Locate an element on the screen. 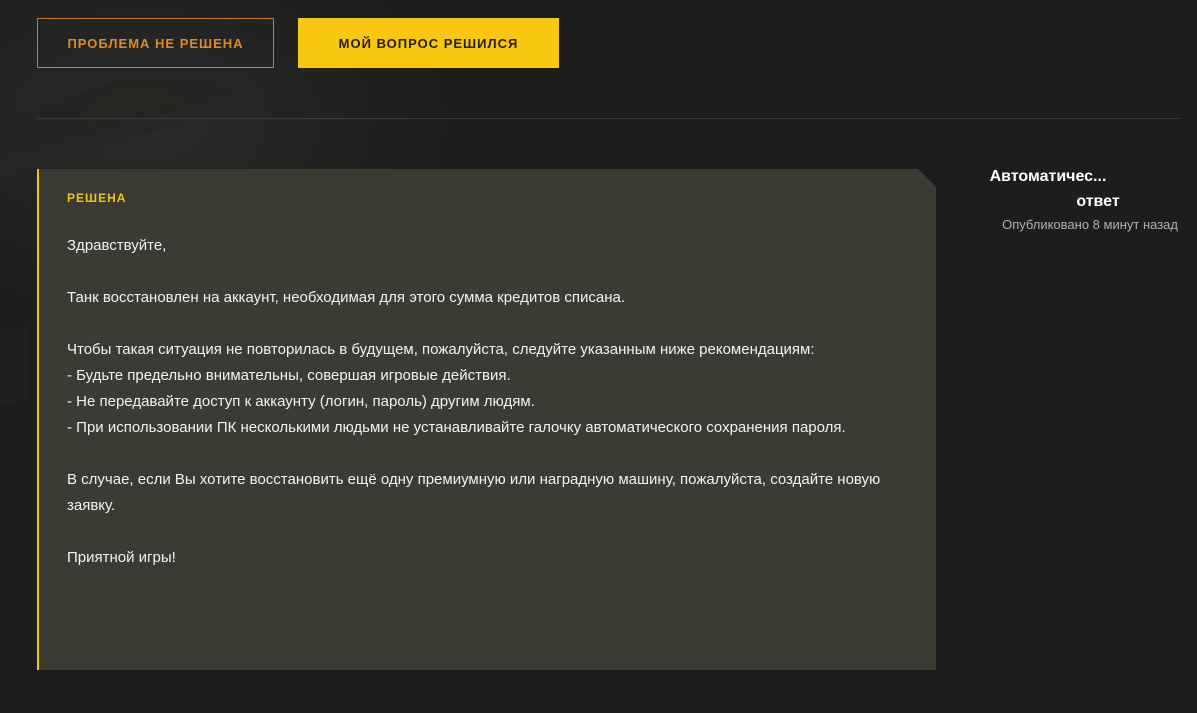  message-line: Приятной игры! is located at coordinates (121, 557).